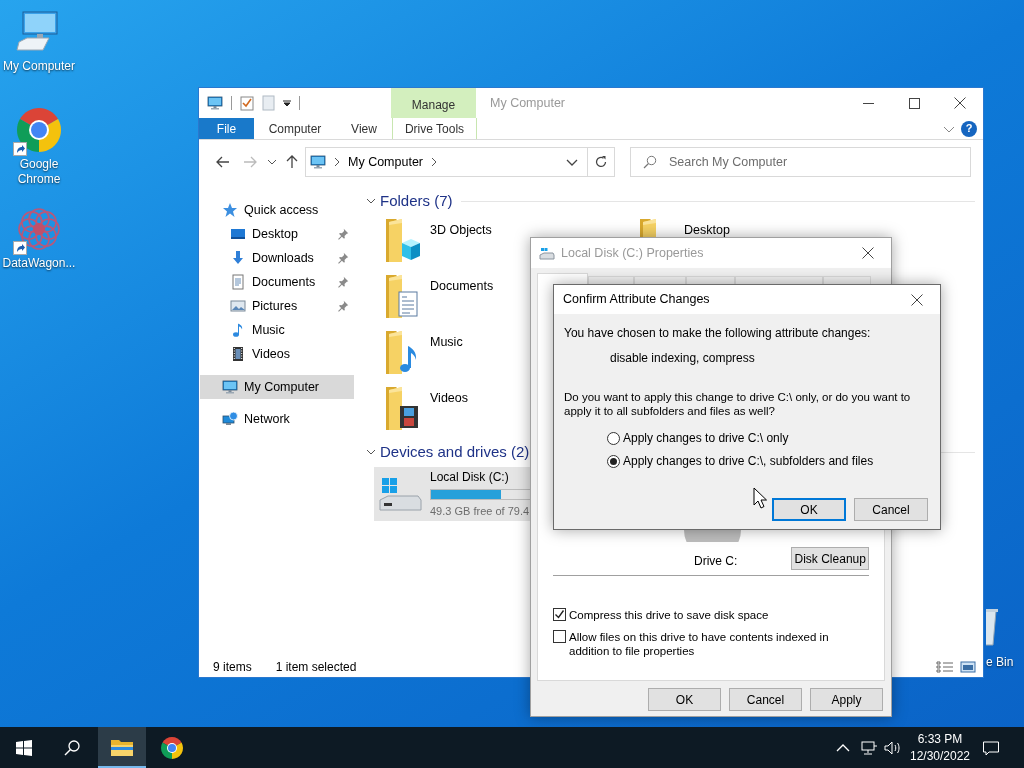  What do you see at coordinates (940, 756) in the screenshot?
I see `clock-date: 12/30/2022` at bounding box center [940, 756].